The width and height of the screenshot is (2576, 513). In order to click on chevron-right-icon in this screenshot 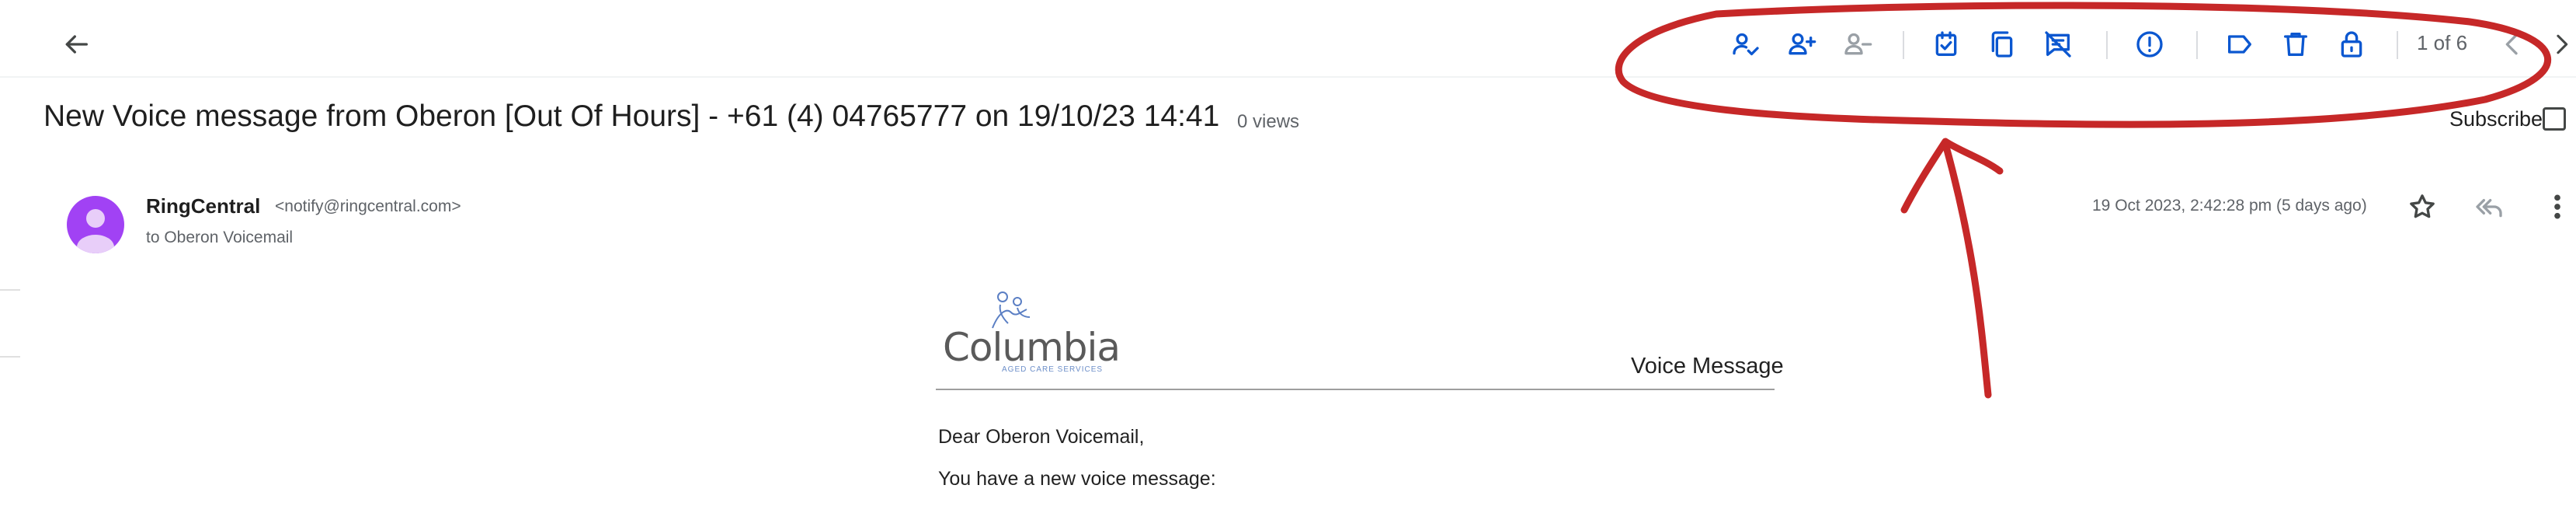, I will do `click(2562, 44)`.